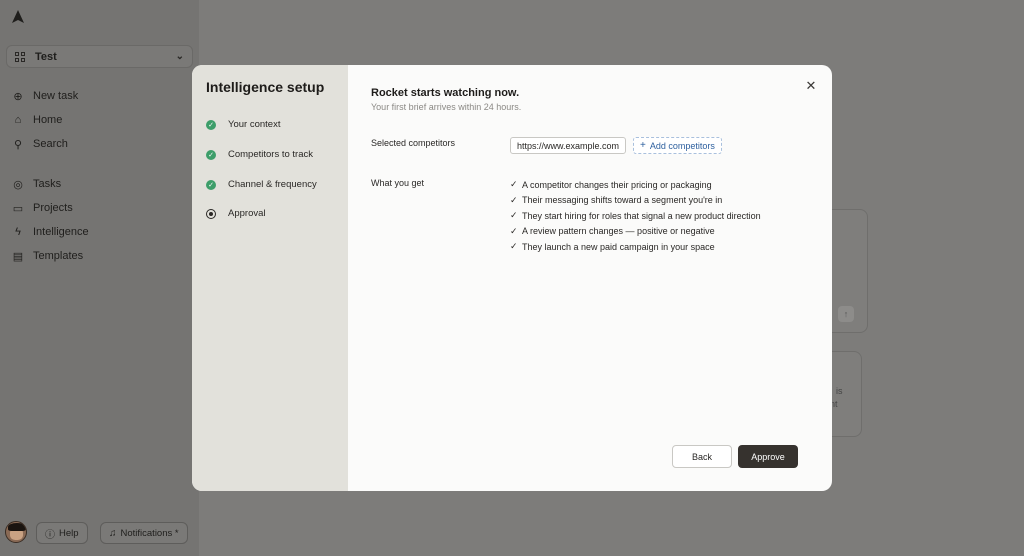 This screenshot has height=556, width=1024. Describe the element at coordinates (99, 232) in the screenshot. I see `nav-intelligence: ϟ Intelligence` at that location.